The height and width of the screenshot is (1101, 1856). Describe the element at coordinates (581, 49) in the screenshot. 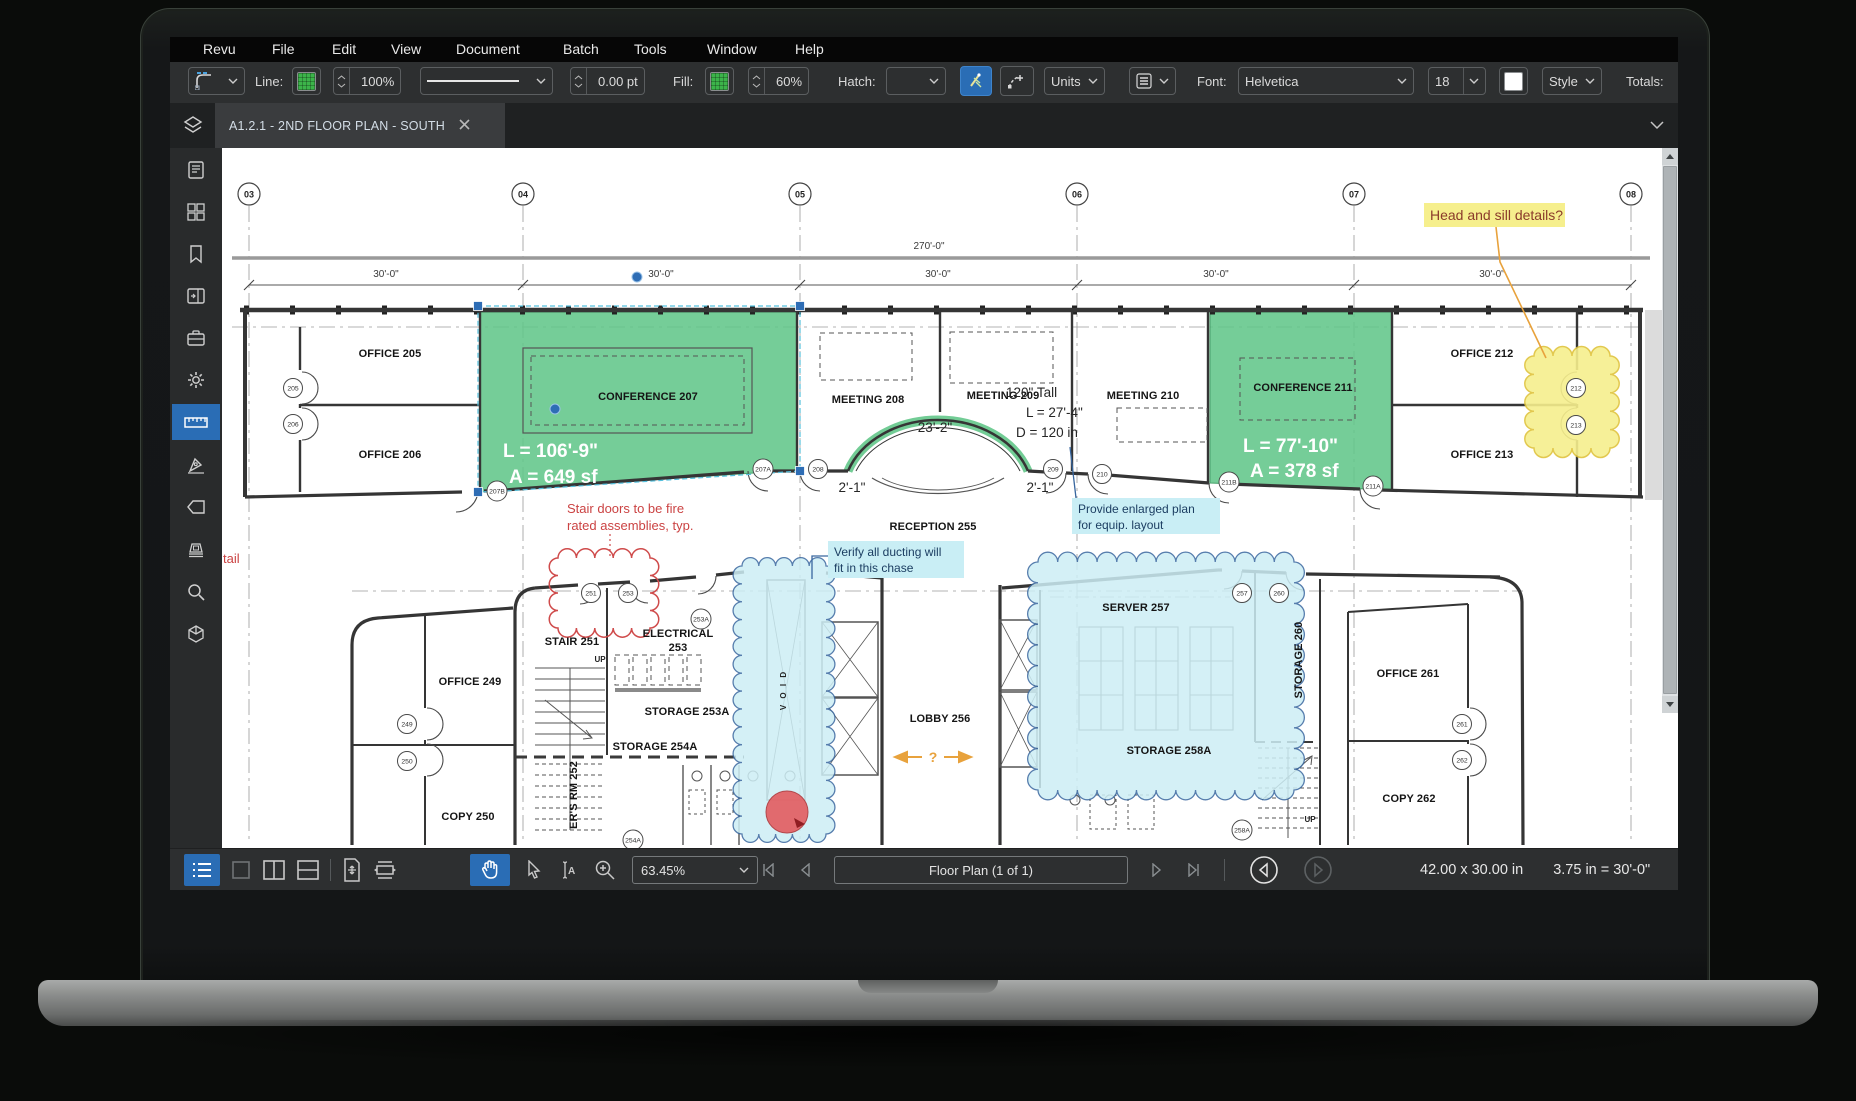

I see `menu-batch: Batch` at that location.